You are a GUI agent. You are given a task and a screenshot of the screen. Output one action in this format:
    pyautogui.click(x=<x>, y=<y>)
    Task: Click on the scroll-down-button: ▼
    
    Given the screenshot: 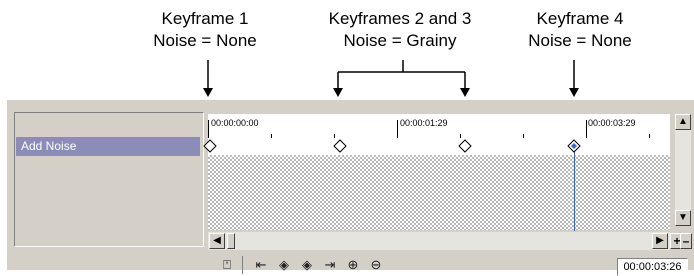 What is the action you would take?
    pyautogui.click(x=683, y=218)
    